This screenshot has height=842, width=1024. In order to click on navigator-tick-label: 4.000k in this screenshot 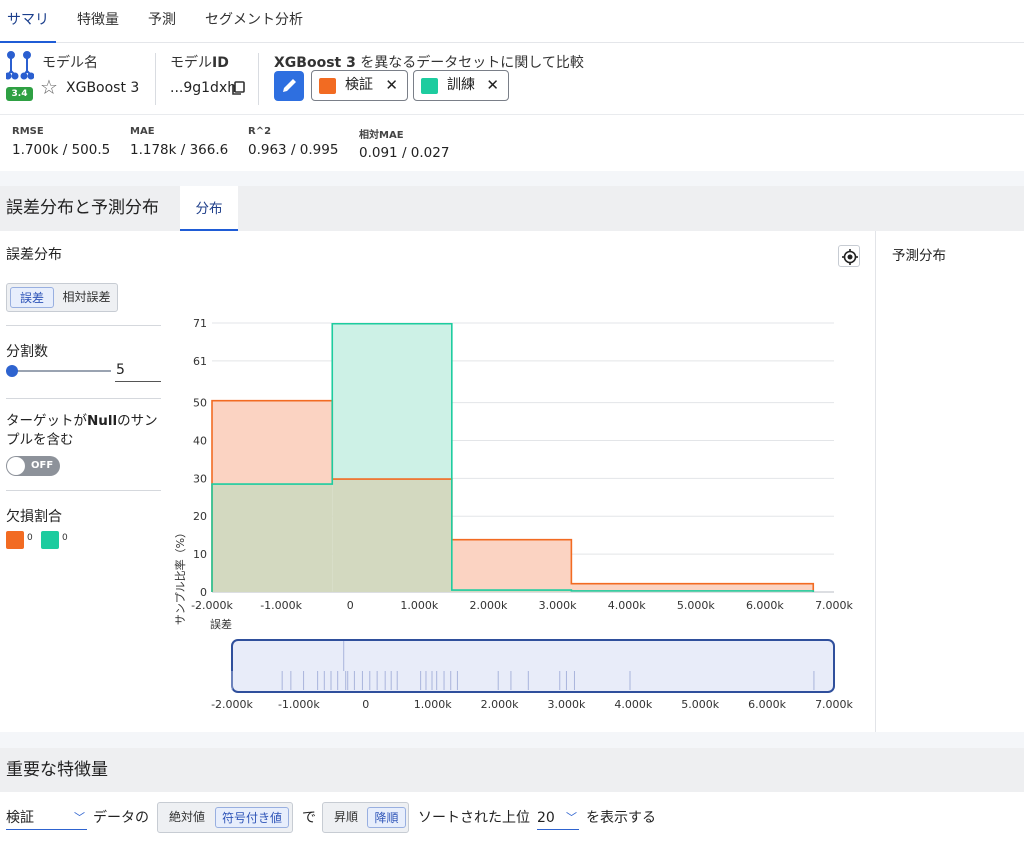, I will do `click(633, 704)`.